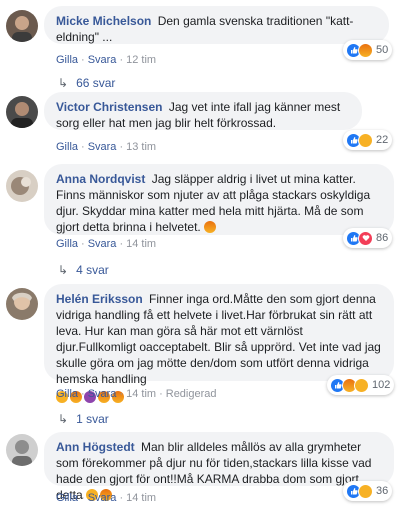 The height and width of the screenshot is (520, 406). What do you see at coordinates (191, 394) in the screenshot?
I see `edited-label: Redigerad` at bounding box center [191, 394].